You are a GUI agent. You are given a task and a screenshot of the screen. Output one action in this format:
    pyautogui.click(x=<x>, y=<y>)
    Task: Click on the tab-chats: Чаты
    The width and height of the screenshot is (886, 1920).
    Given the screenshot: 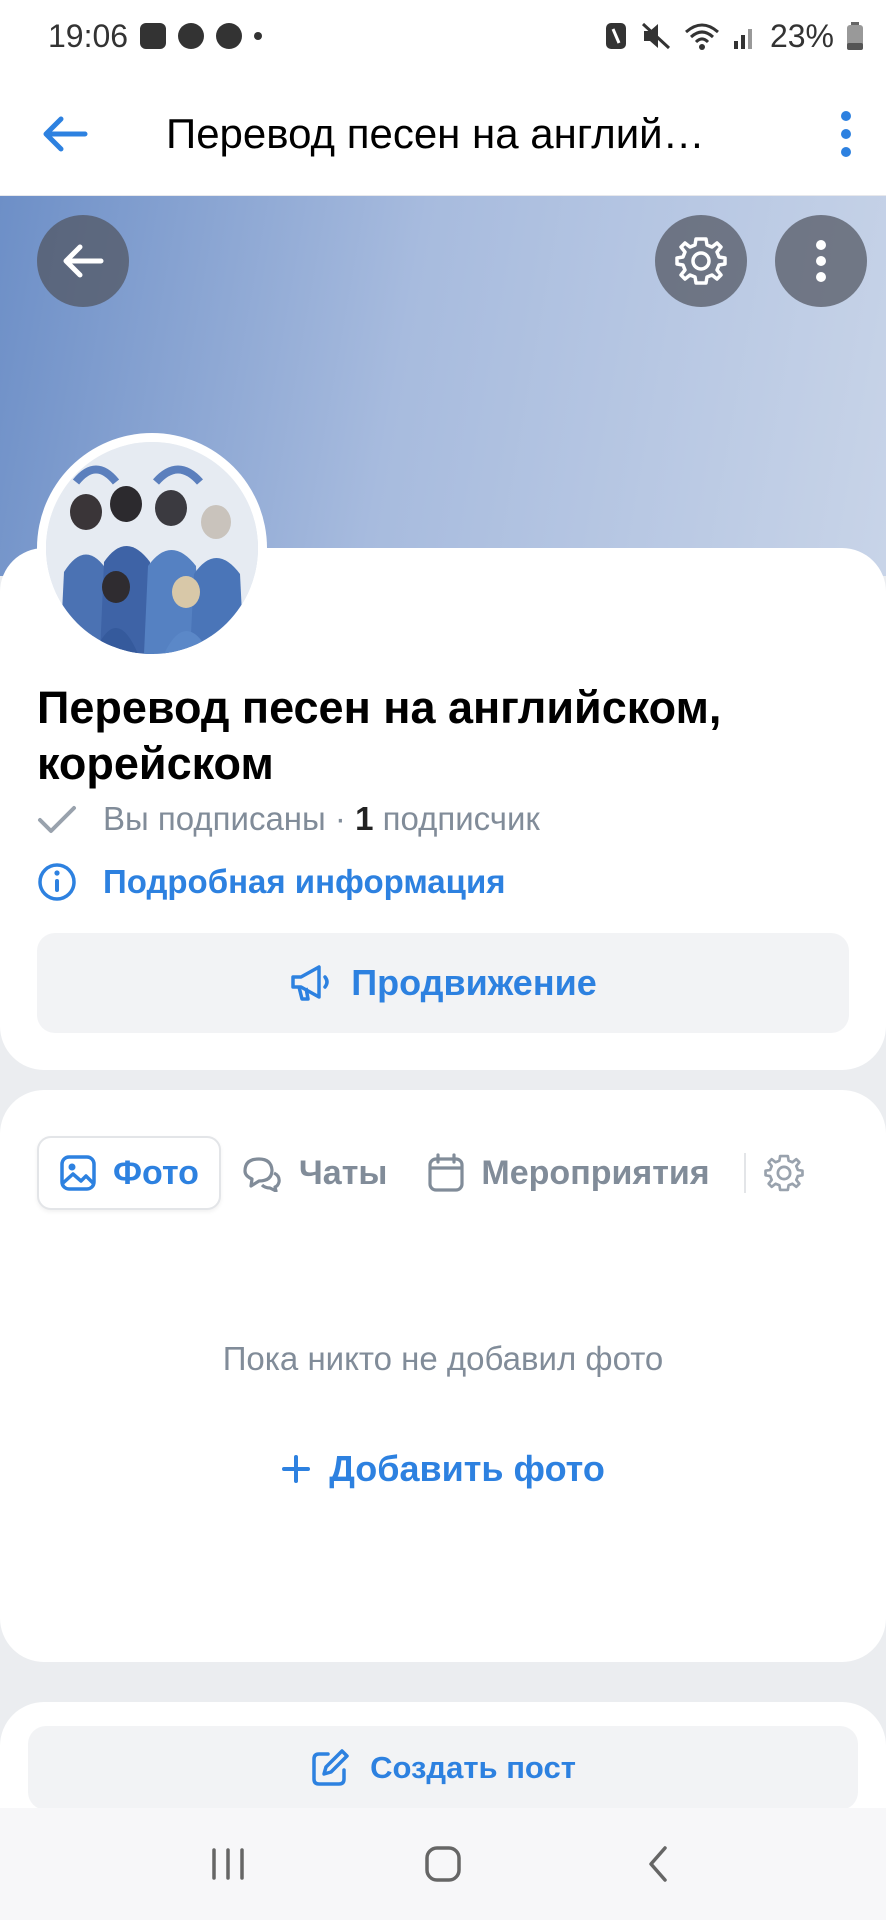 What is the action you would take?
    pyautogui.click(x=314, y=1173)
    